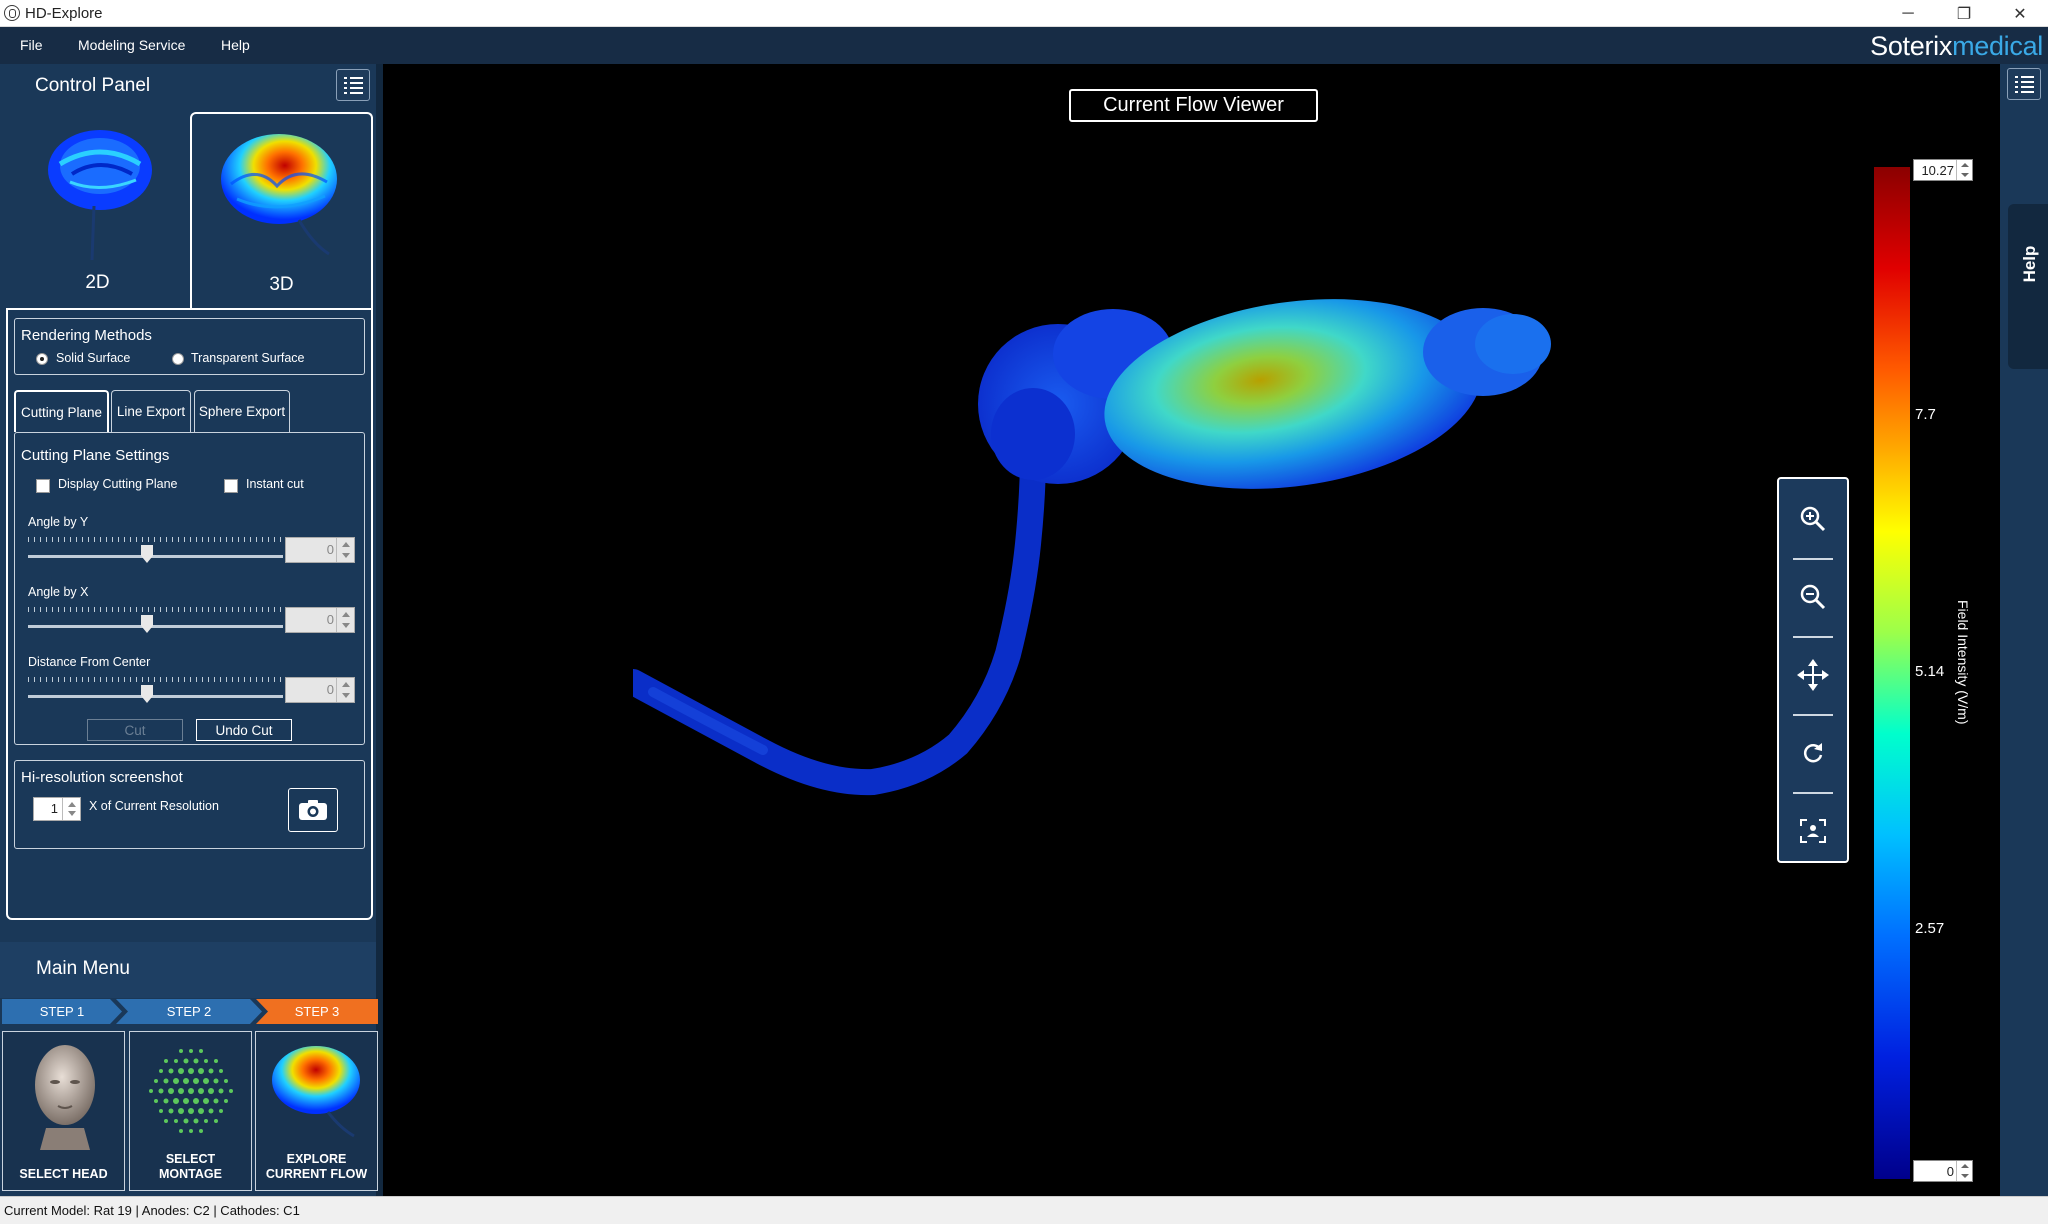  What do you see at coordinates (1892, 673) in the screenshot?
I see `colorbar` at bounding box center [1892, 673].